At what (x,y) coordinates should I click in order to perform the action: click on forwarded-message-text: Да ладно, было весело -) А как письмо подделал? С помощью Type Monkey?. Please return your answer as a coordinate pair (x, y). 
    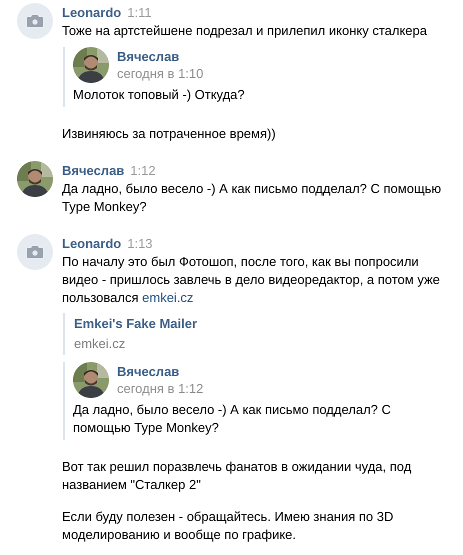
    Looking at the image, I should click on (232, 419).